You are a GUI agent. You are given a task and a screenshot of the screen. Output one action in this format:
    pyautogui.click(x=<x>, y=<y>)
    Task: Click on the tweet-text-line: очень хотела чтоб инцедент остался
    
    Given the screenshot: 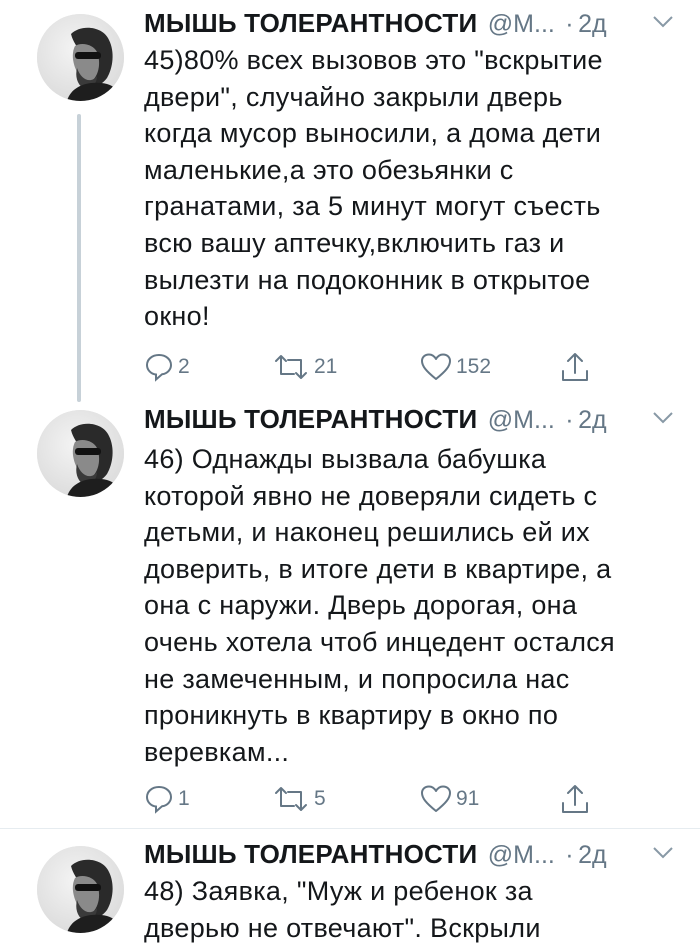 What is the action you would take?
    pyautogui.click(x=379, y=641)
    